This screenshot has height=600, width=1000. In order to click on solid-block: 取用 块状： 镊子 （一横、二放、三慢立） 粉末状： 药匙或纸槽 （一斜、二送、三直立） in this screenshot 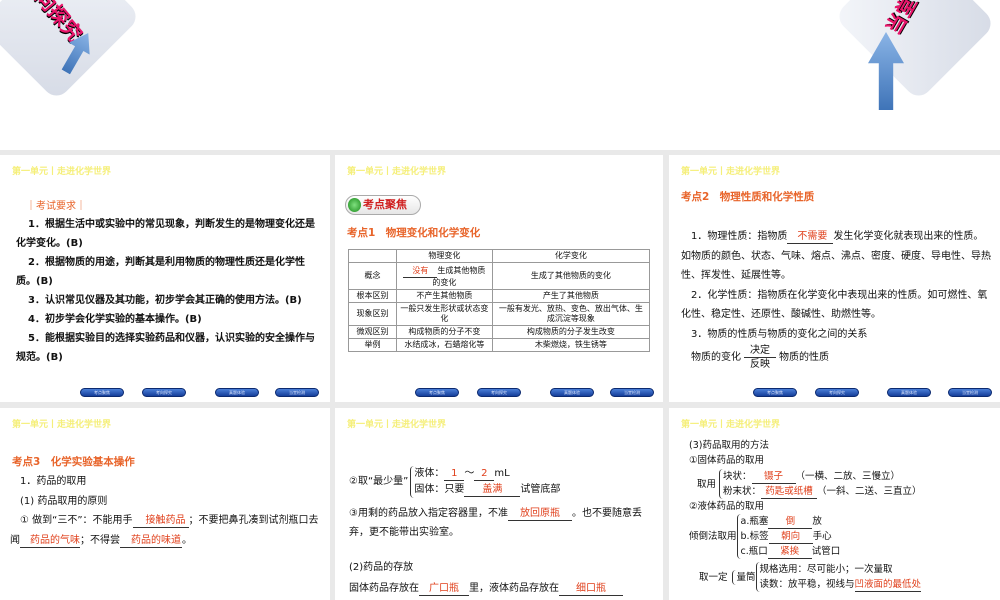, I will do `click(805, 484)`.